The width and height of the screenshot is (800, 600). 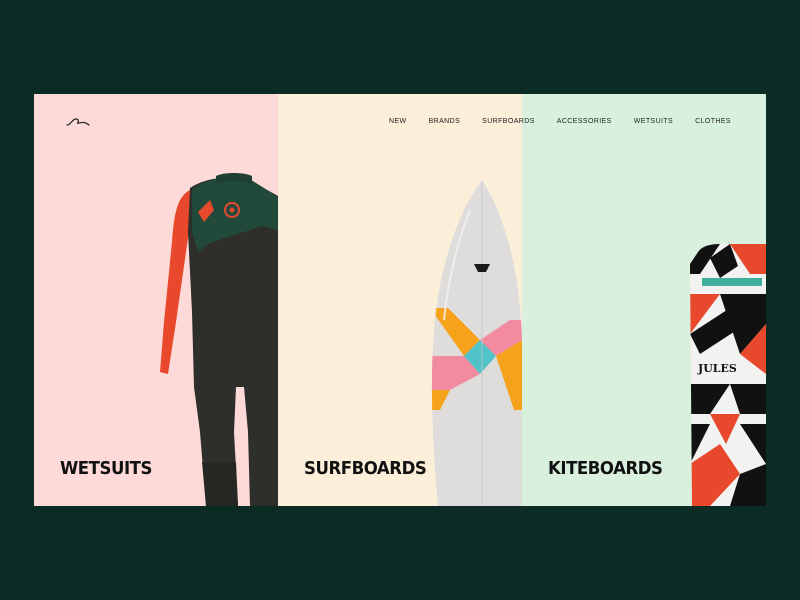 I want to click on nav-item-surfboards: SURFBOARDS, so click(x=508, y=121).